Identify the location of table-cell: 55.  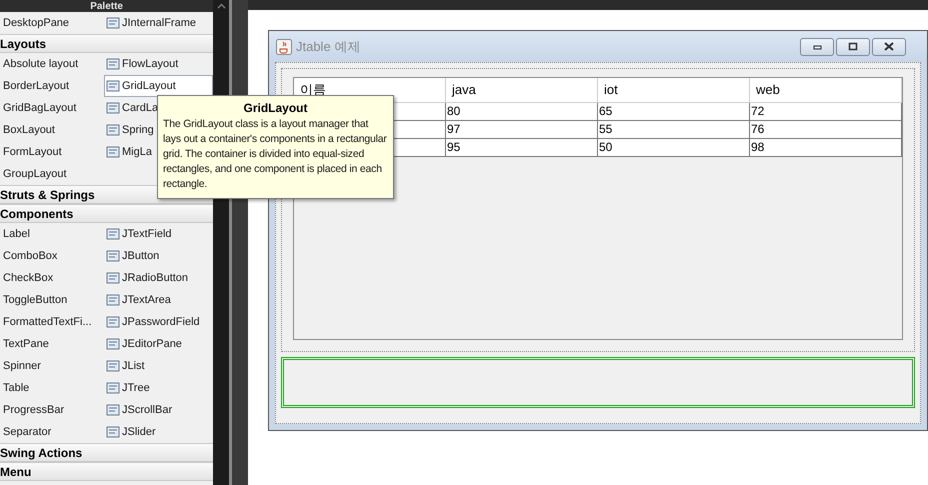
(674, 129).